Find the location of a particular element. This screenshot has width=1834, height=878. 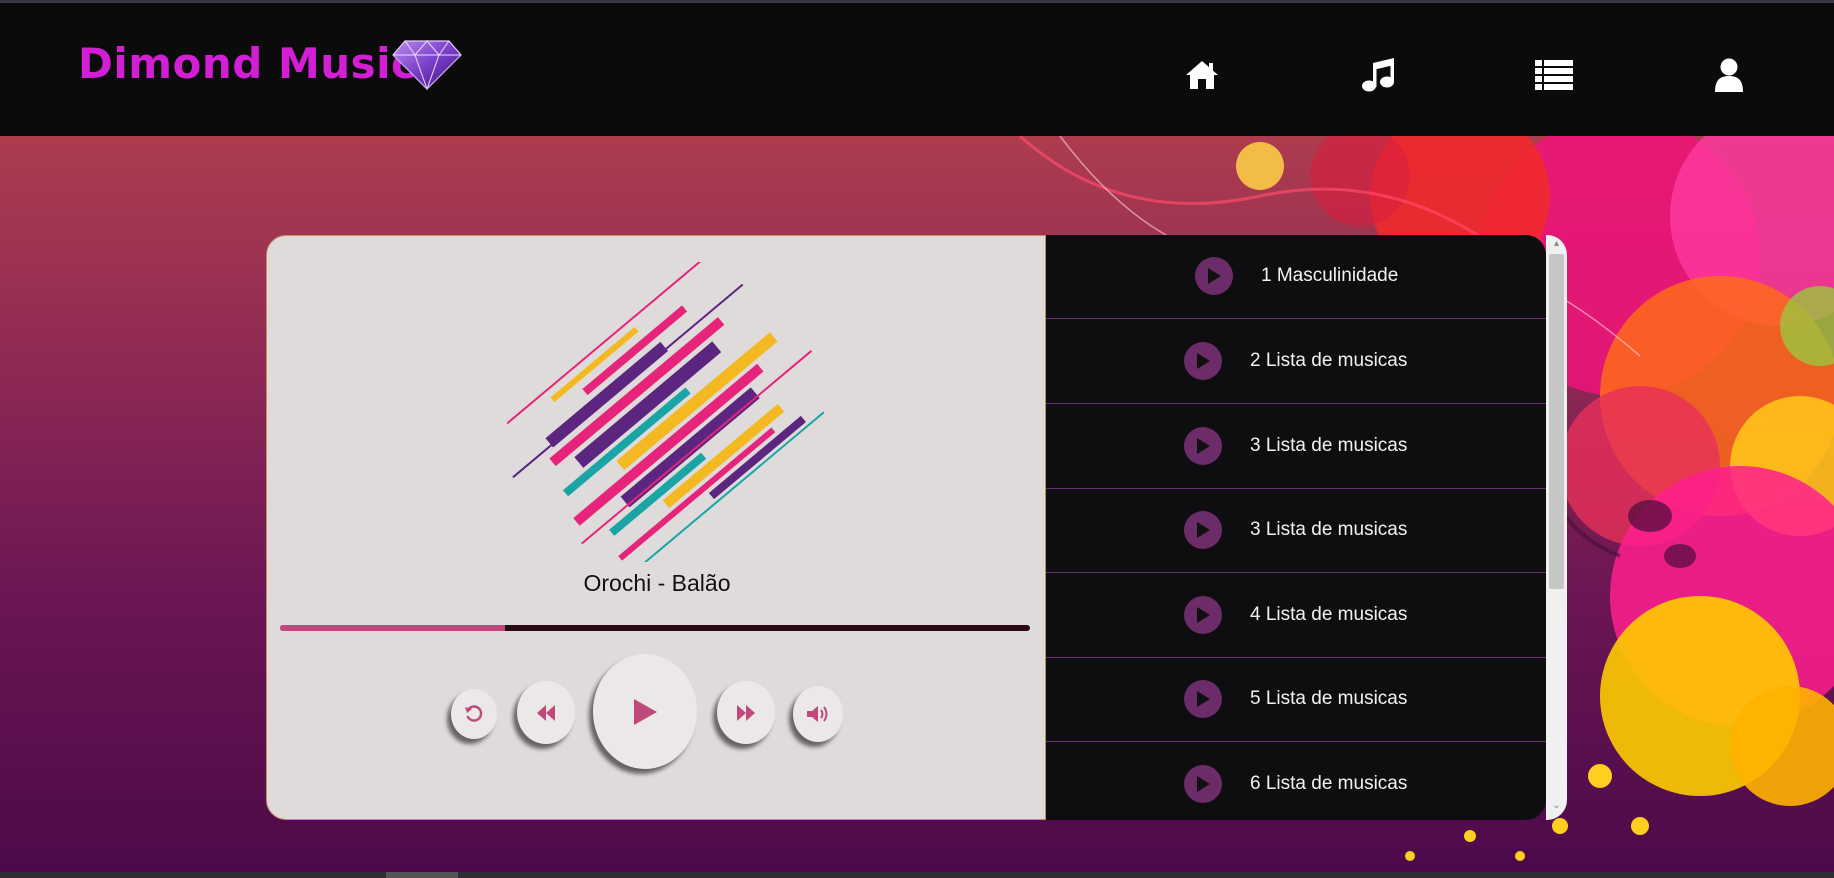

home-icon is located at coordinates (1202, 75).